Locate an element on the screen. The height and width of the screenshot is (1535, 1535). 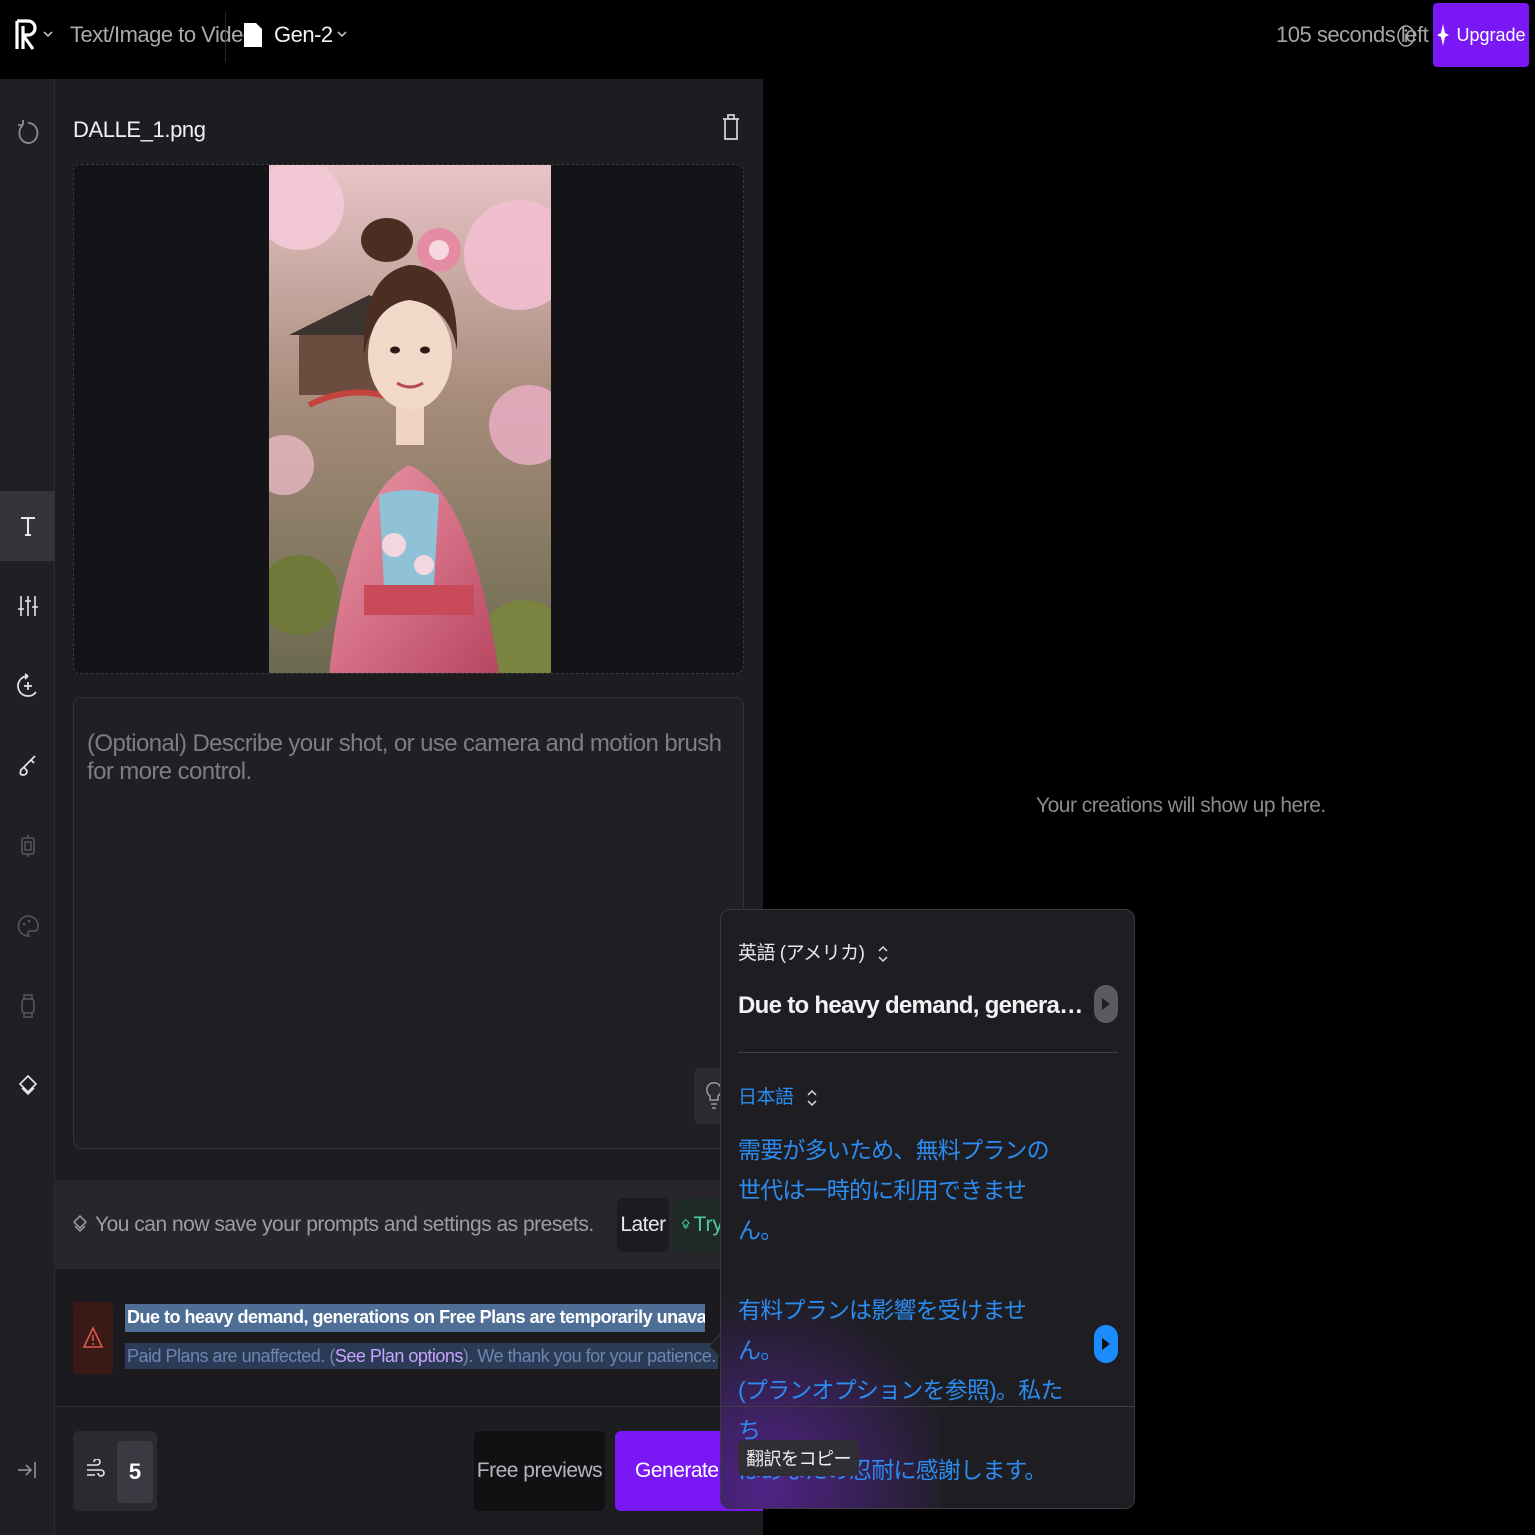
wind-icon is located at coordinates (96, 1468).